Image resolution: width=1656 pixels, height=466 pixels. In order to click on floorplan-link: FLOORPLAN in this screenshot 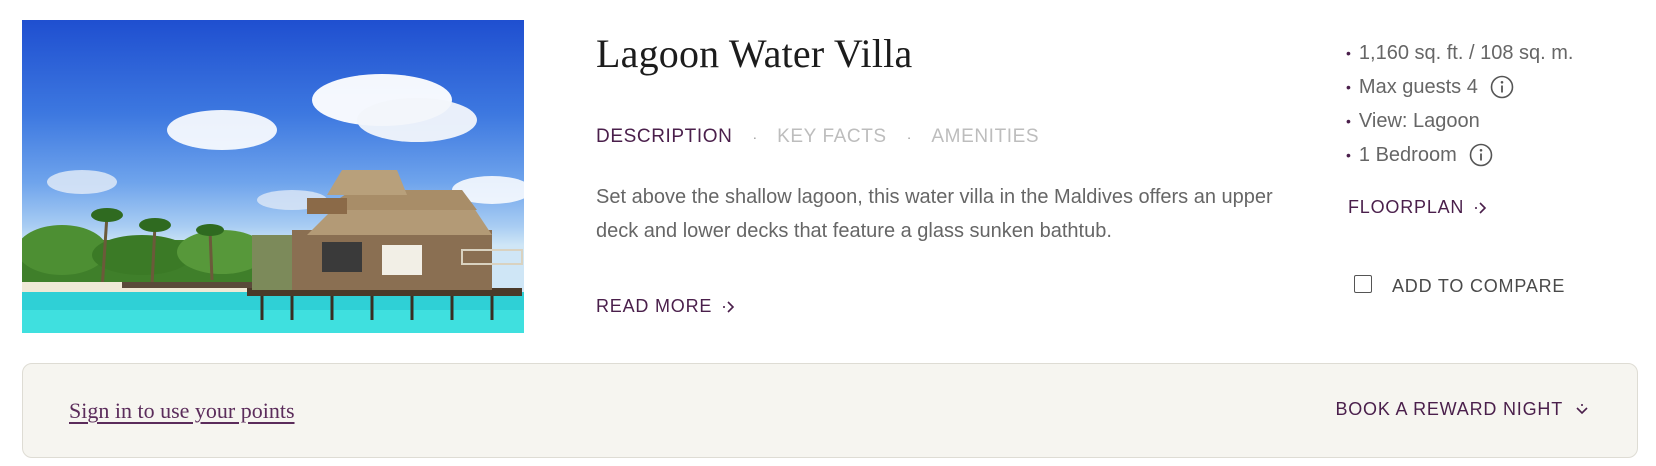, I will do `click(1418, 207)`.